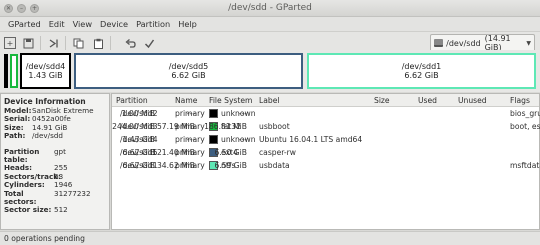  What do you see at coordinates (274, 126) in the screenshot?
I see `cell-label: usbboot` at bounding box center [274, 126].